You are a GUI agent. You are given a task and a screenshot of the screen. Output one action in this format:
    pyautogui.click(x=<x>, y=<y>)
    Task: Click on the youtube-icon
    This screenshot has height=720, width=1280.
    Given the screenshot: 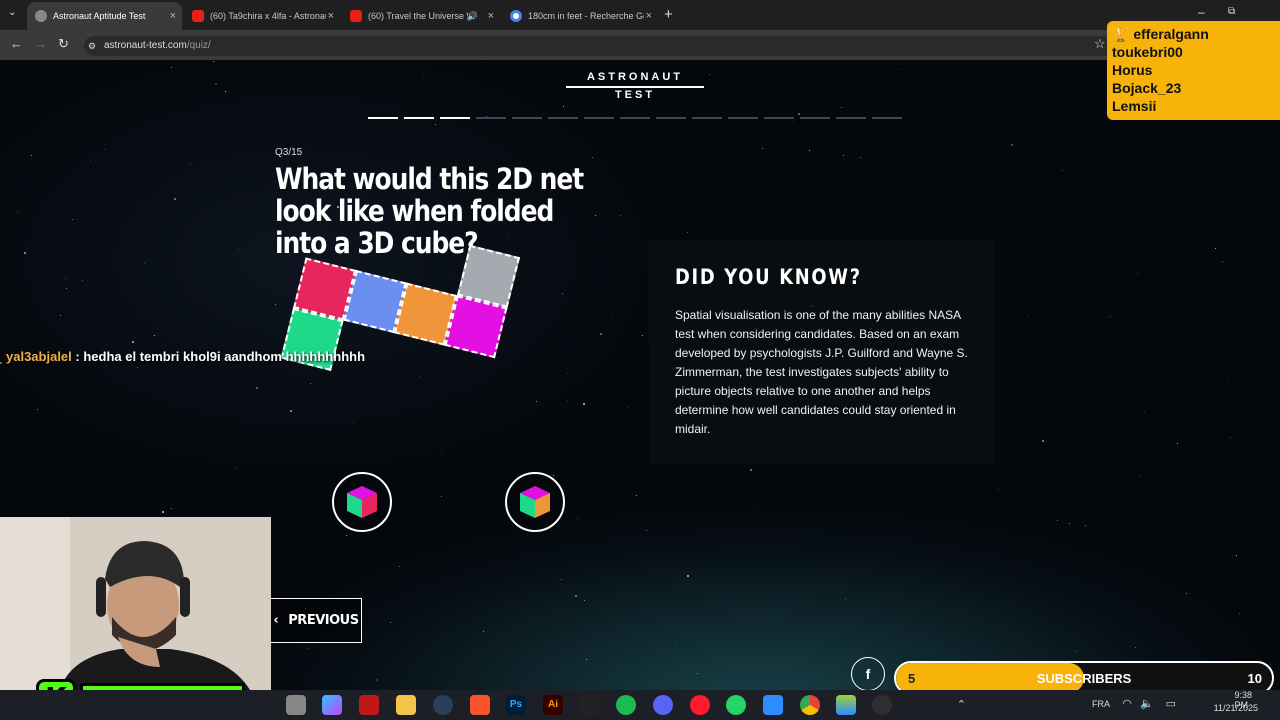 What is the action you would take?
    pyautogui.click(x=356, y=16)
    